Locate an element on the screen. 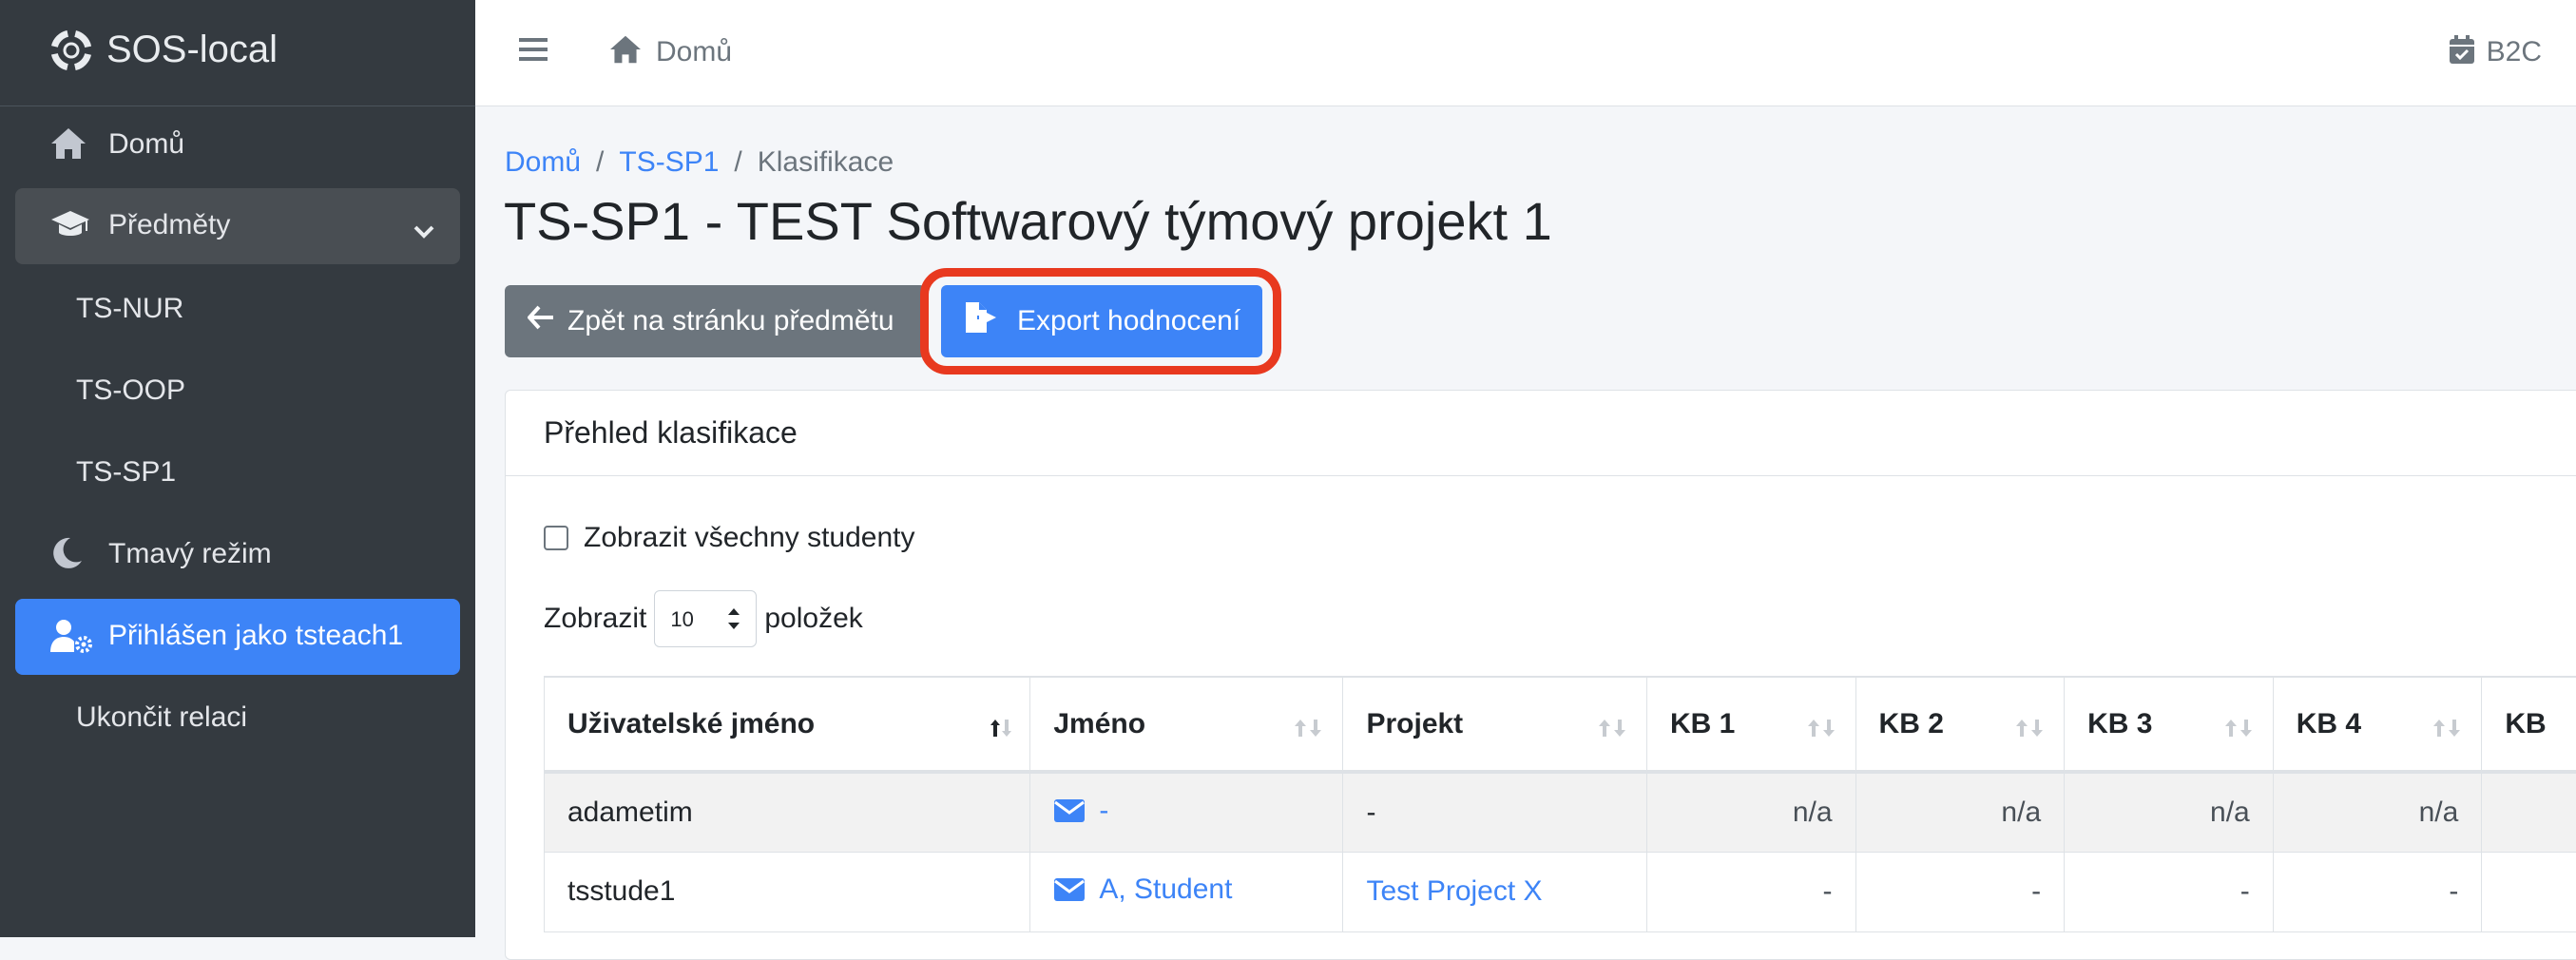 The height and width of the screenshot is (960, 2576). sidebar-item-label: Ukončit relaci is located at coordinates (161, 717).